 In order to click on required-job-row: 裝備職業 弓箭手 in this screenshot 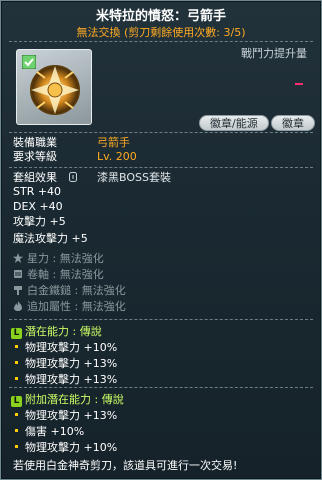, I will do `click(71, 143)`.